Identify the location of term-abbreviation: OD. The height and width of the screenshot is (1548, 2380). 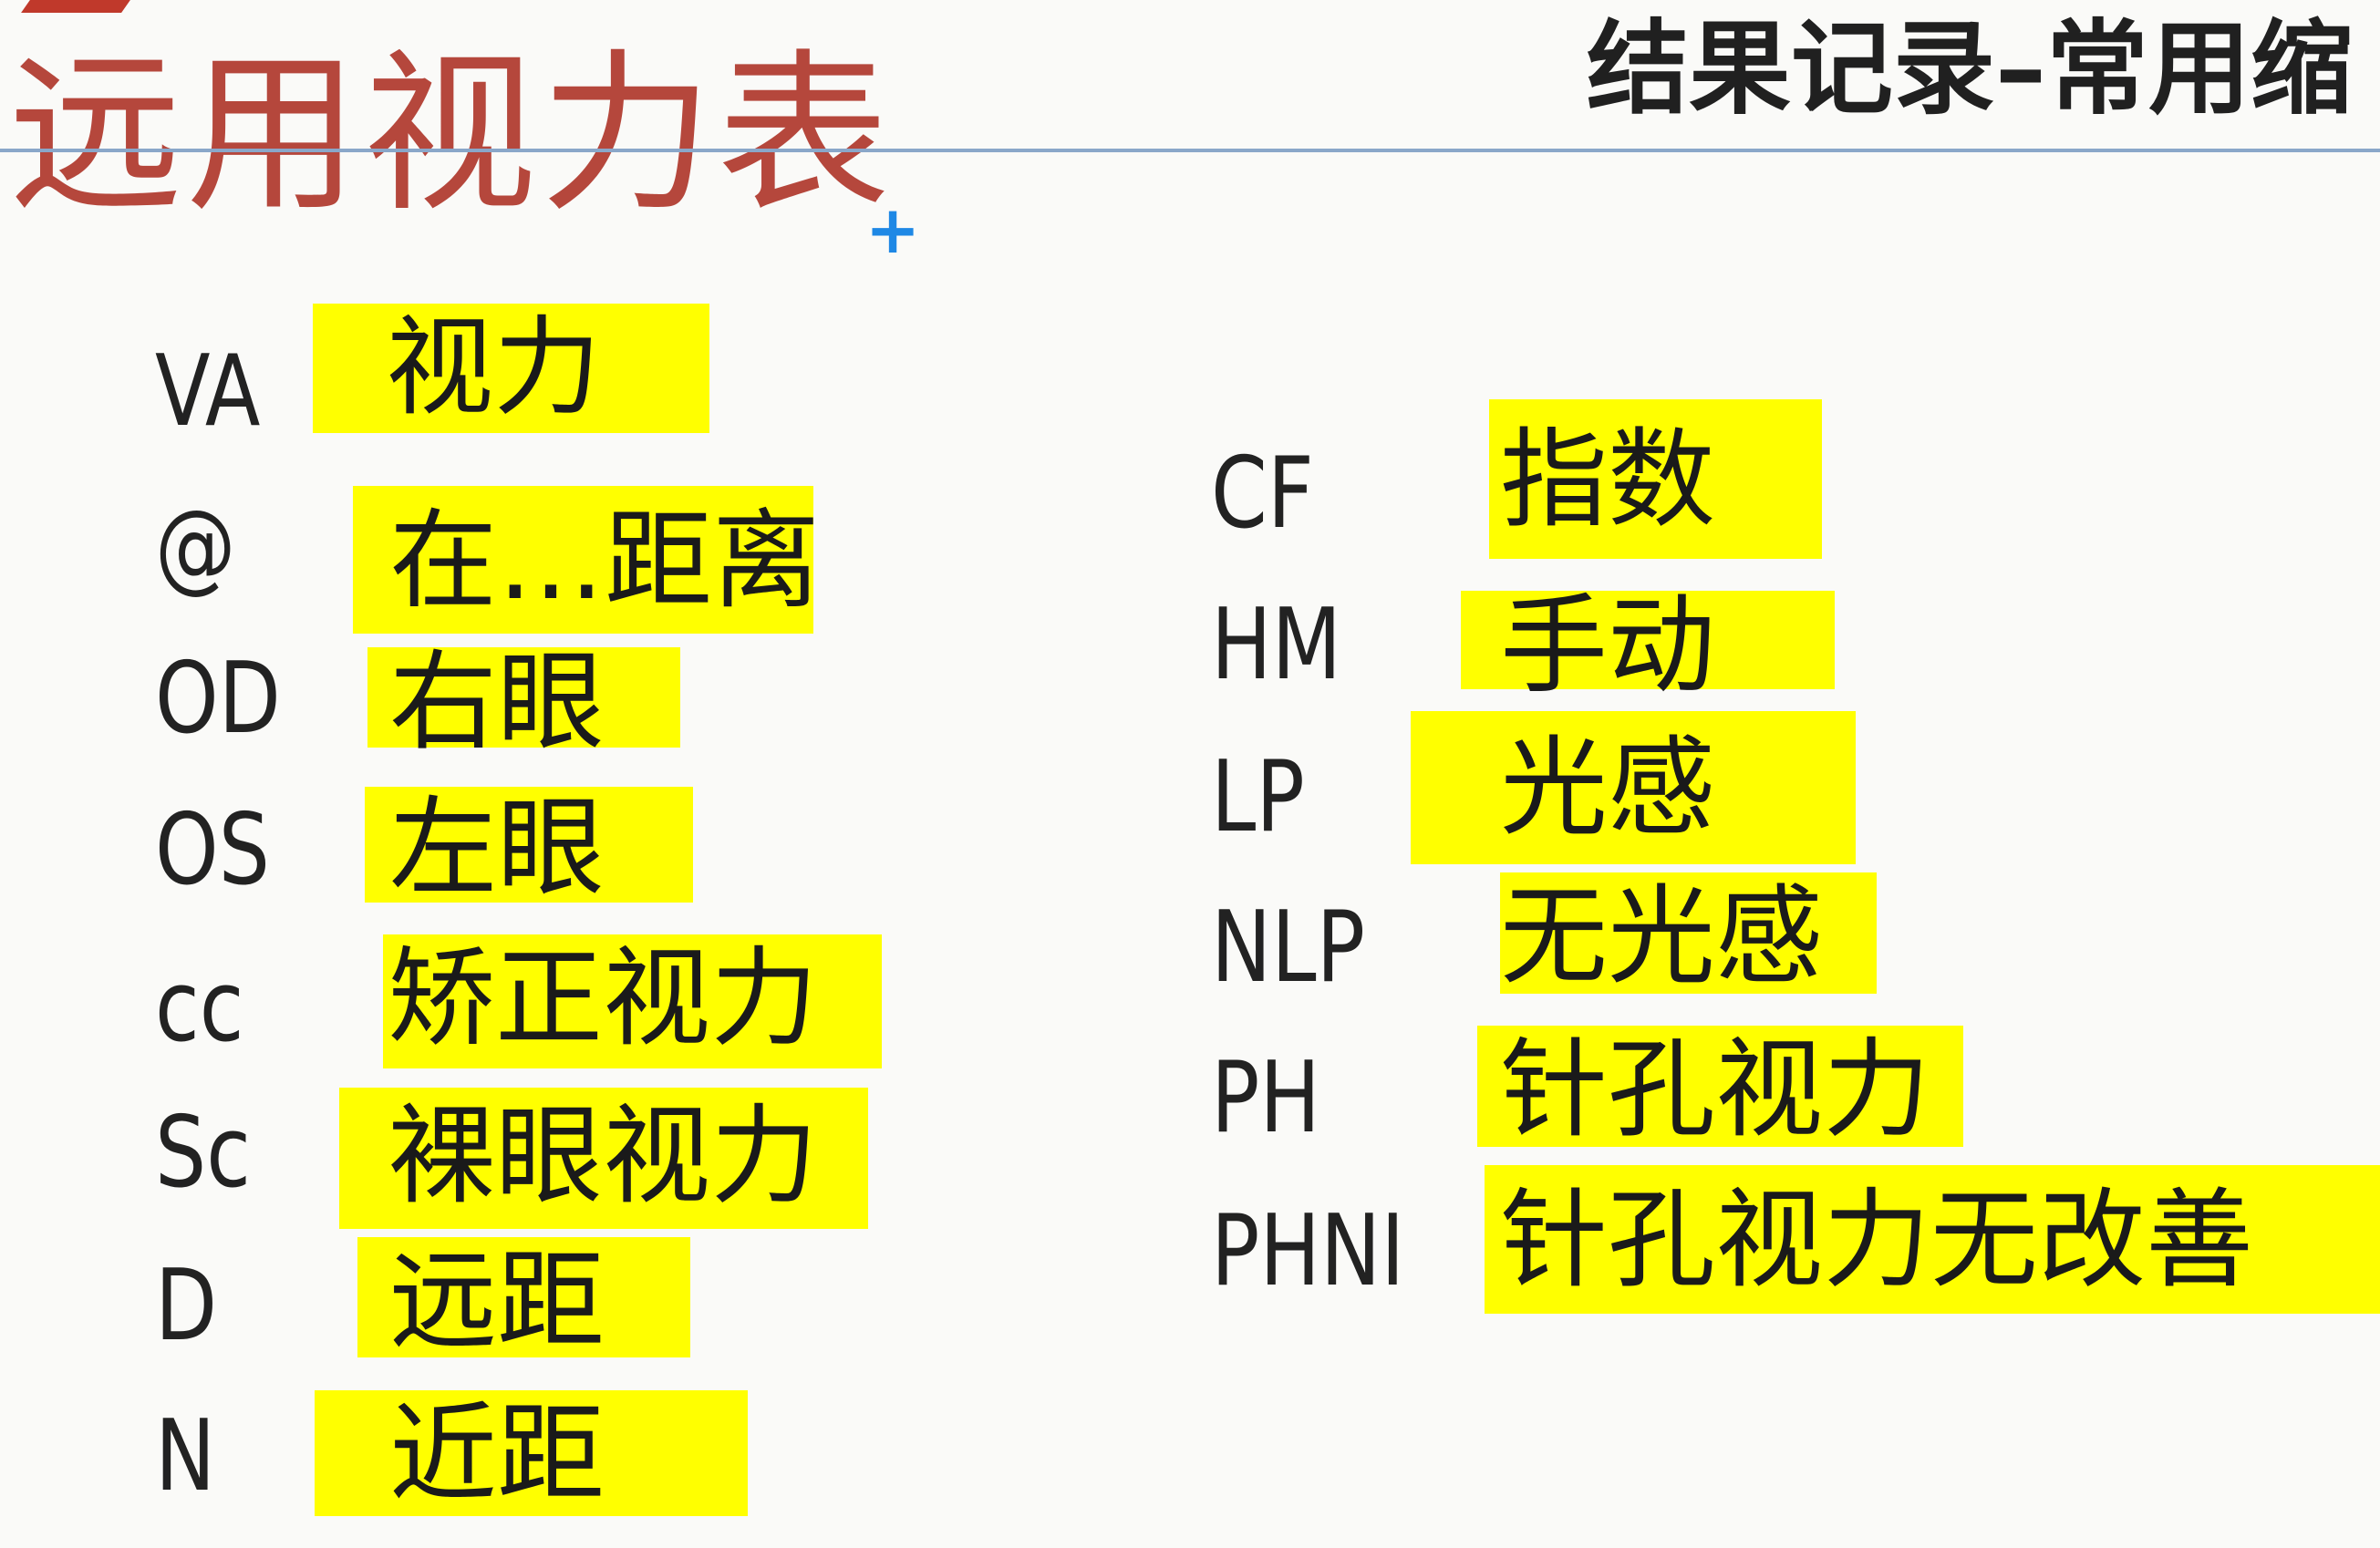
(218, 699).